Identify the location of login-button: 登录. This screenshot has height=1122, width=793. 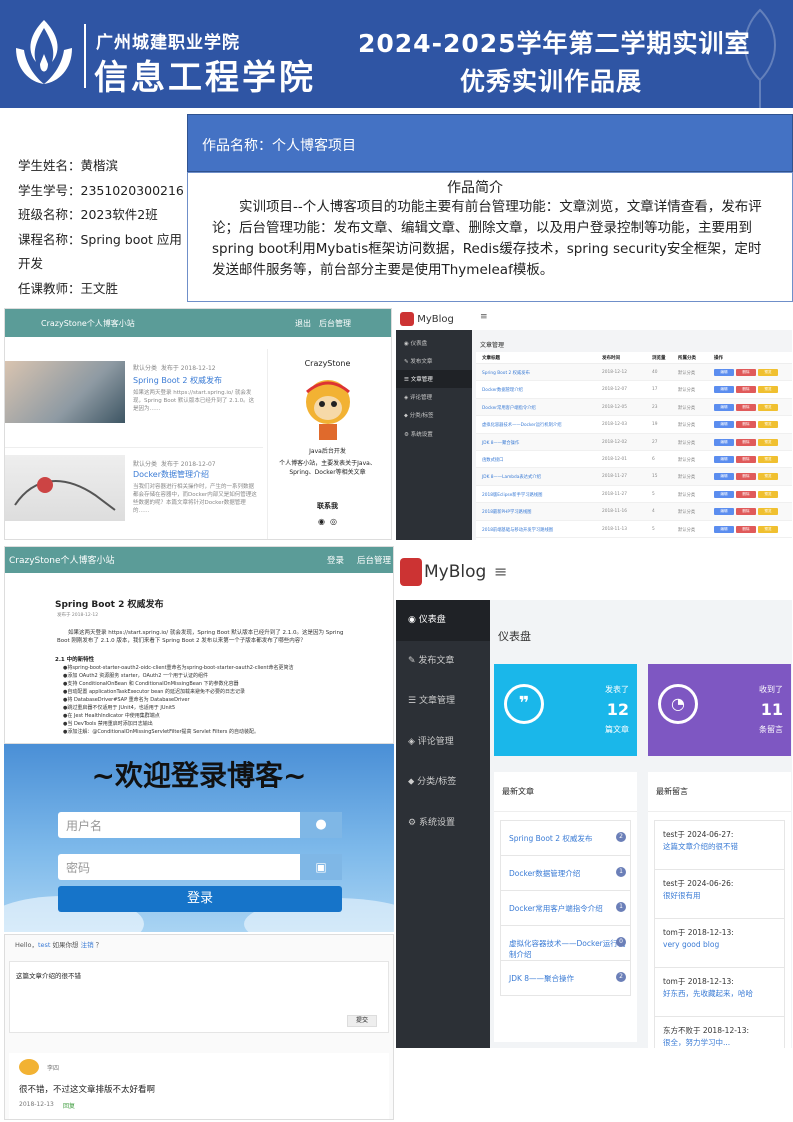
(200, 899).